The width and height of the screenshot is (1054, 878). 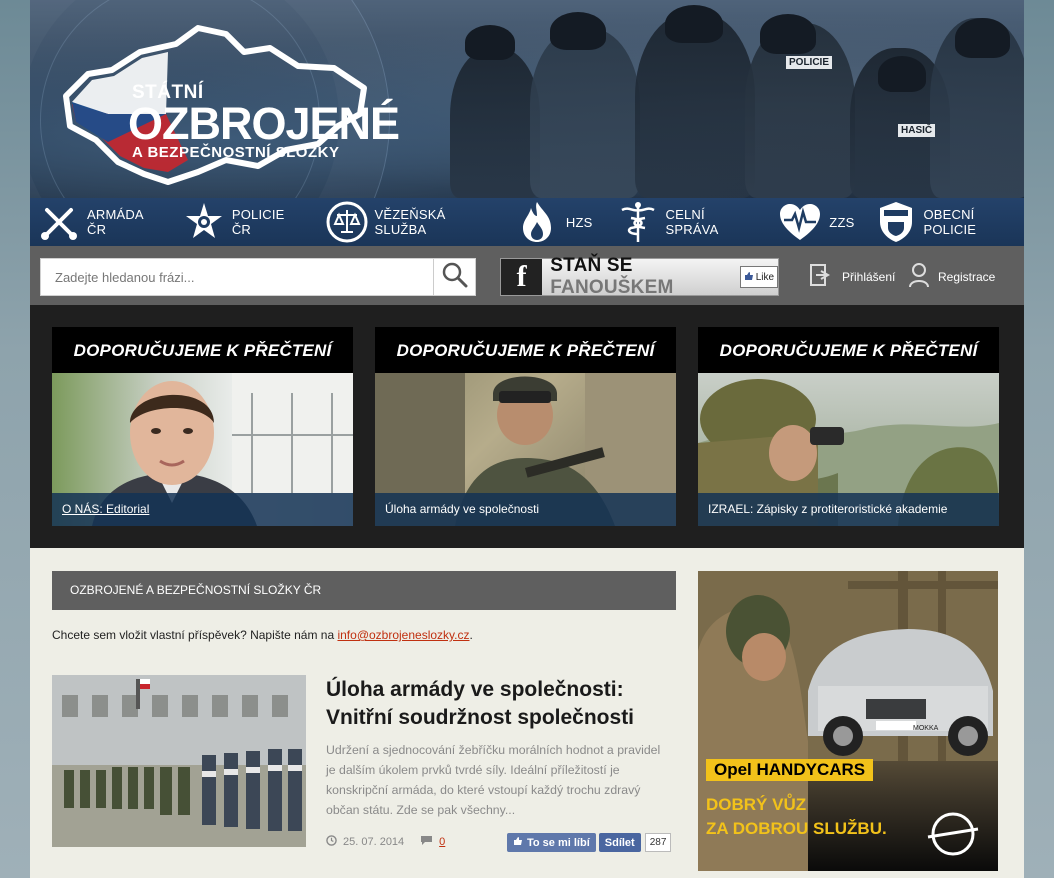 What do you see at coordinates (796, 816) in the screenshot?
I see `ad-slogan: DOBRÝ VŮZ ZA DOBROU SLUŽBU.` at bounding box center [796, 816].